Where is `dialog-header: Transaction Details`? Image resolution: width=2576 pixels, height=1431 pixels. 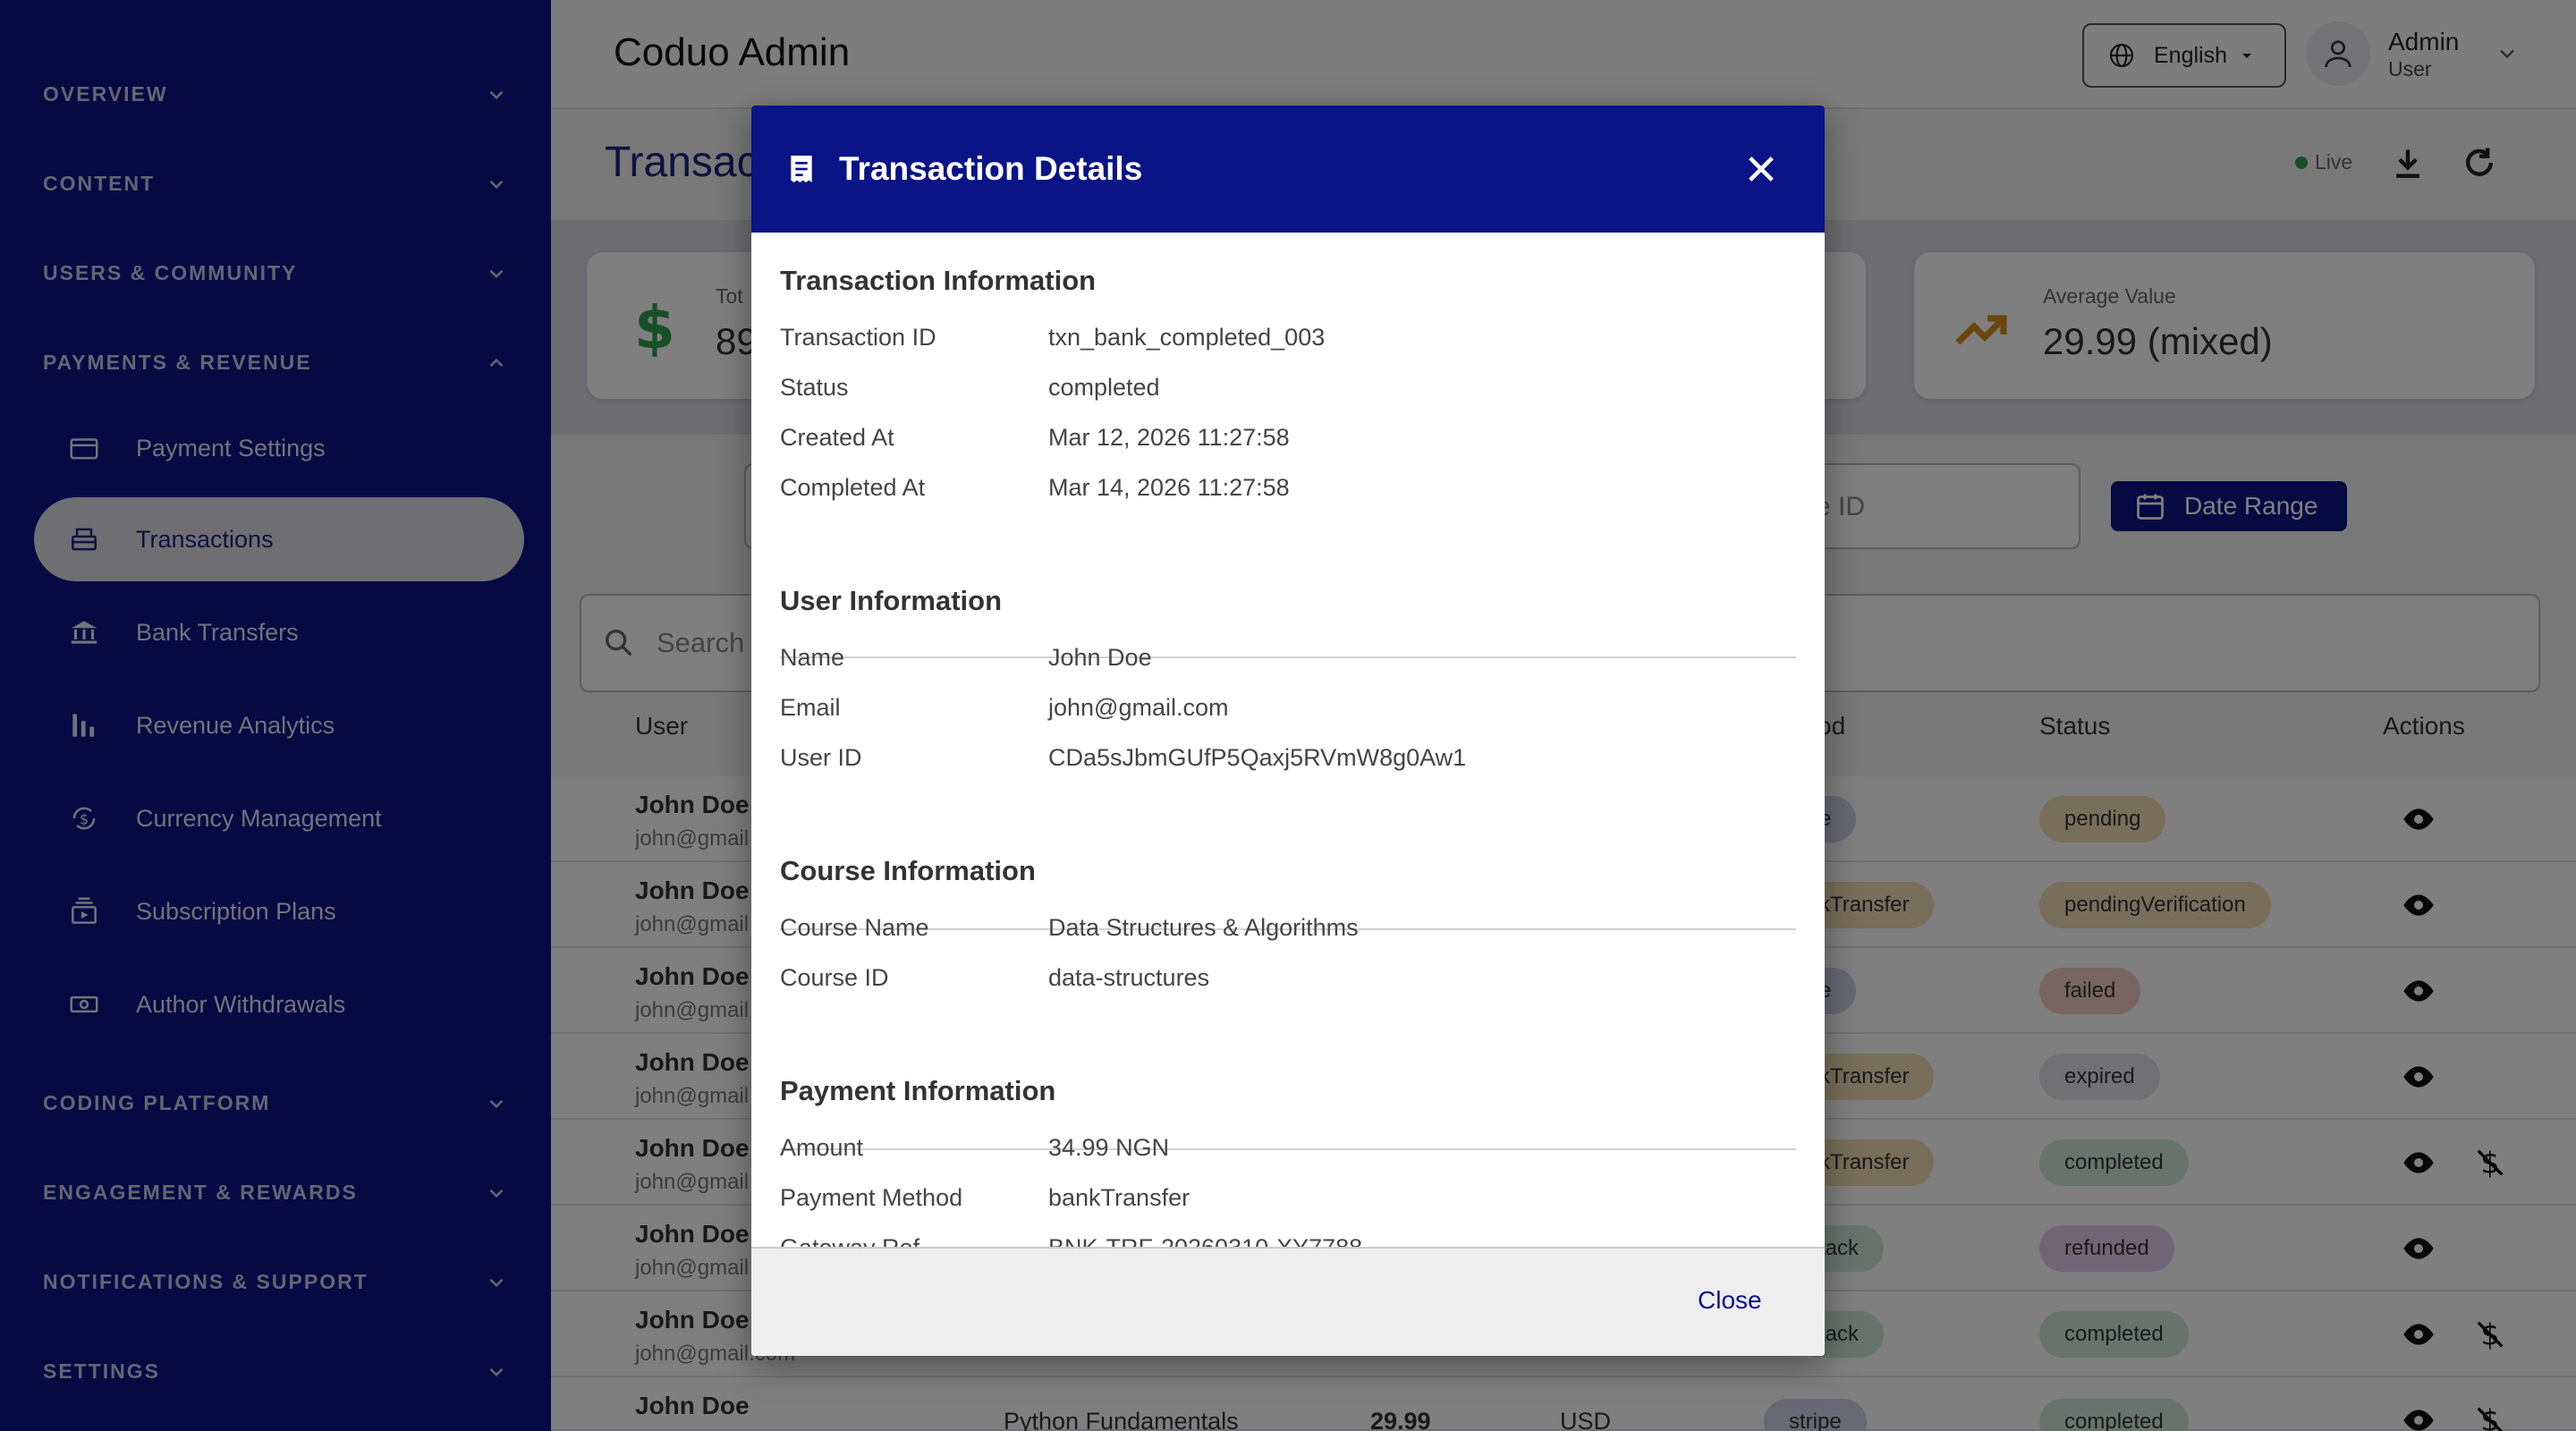
dialog-header: Transaction Details is located at coordinates (1288, 169).